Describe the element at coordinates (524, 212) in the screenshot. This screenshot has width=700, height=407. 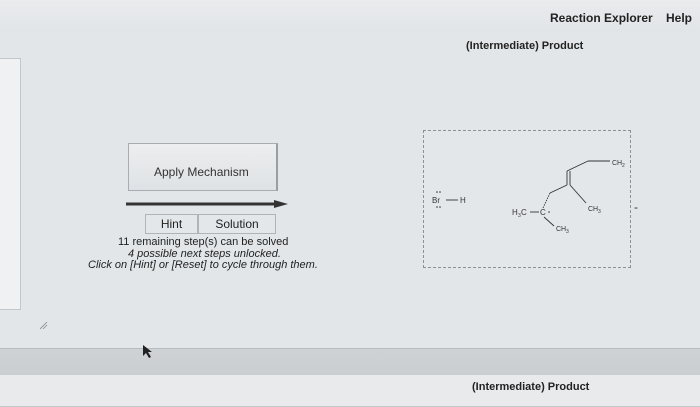
I see `h3c-c-label: C` at that location.